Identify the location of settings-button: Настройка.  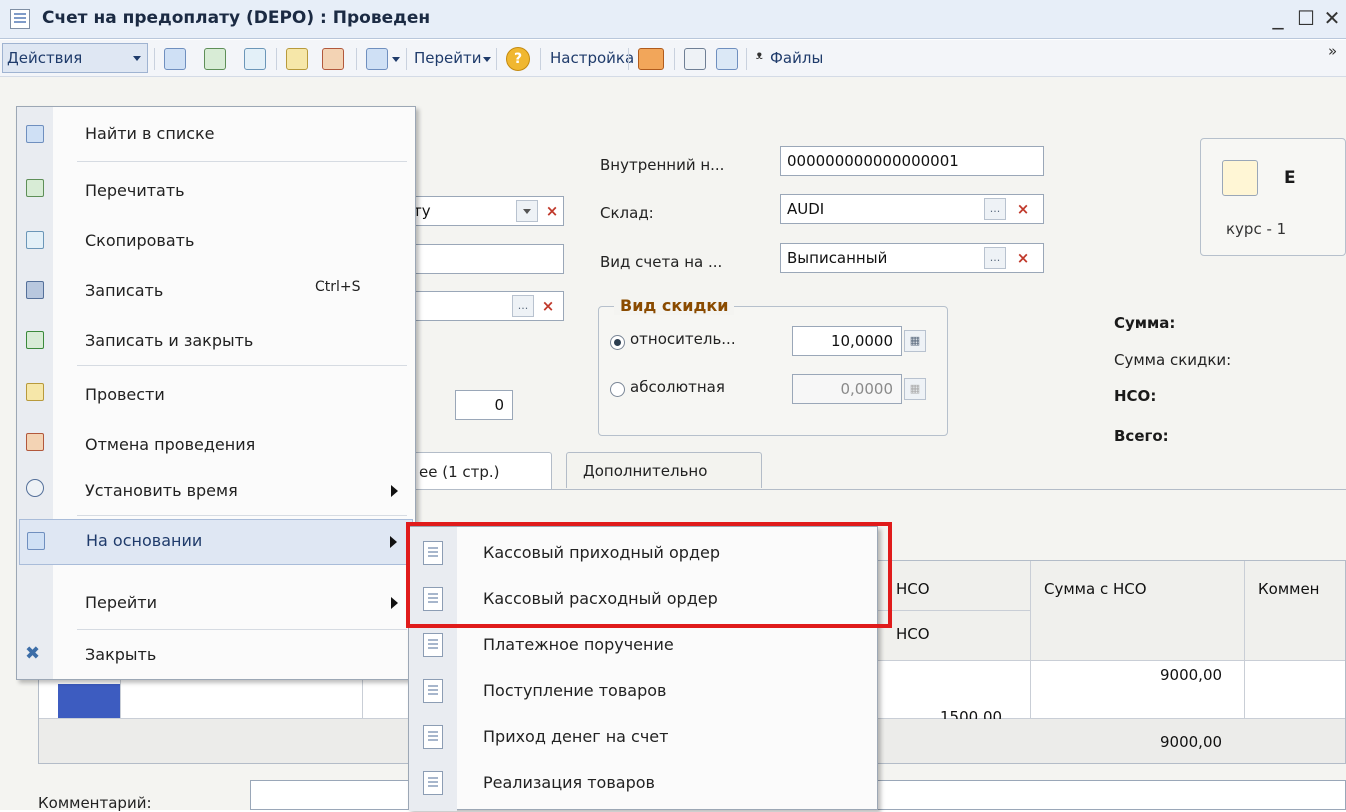
(592, 58).